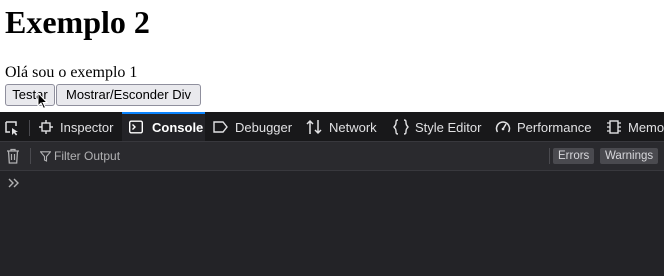 Image resolution: width=664 pixels, height=276 pixels. I want to click on memory-icon, so click(614, 127).